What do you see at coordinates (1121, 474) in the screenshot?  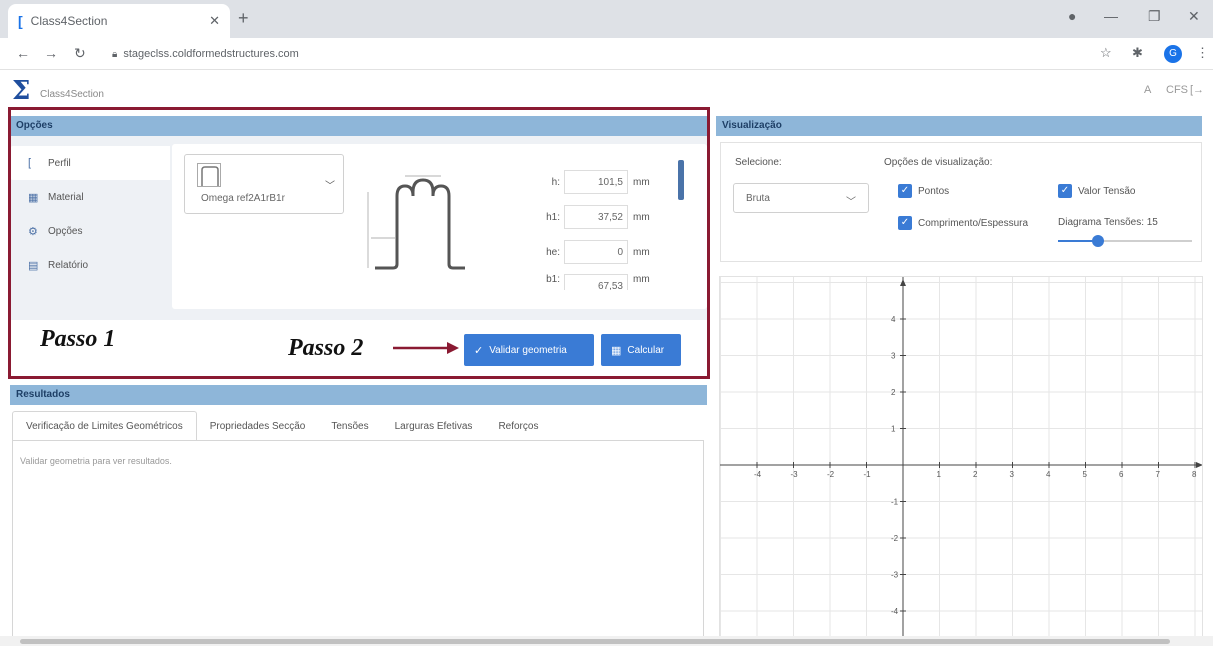 I see `x-tick-label: 6` at bounding box center [1121, 474].